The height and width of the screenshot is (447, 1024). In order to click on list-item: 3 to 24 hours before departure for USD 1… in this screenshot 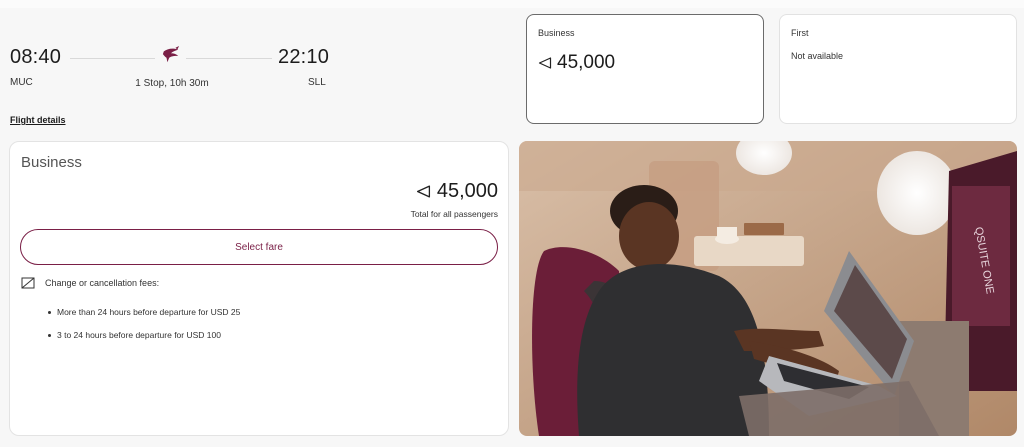, I will do `click(134, 335)`.